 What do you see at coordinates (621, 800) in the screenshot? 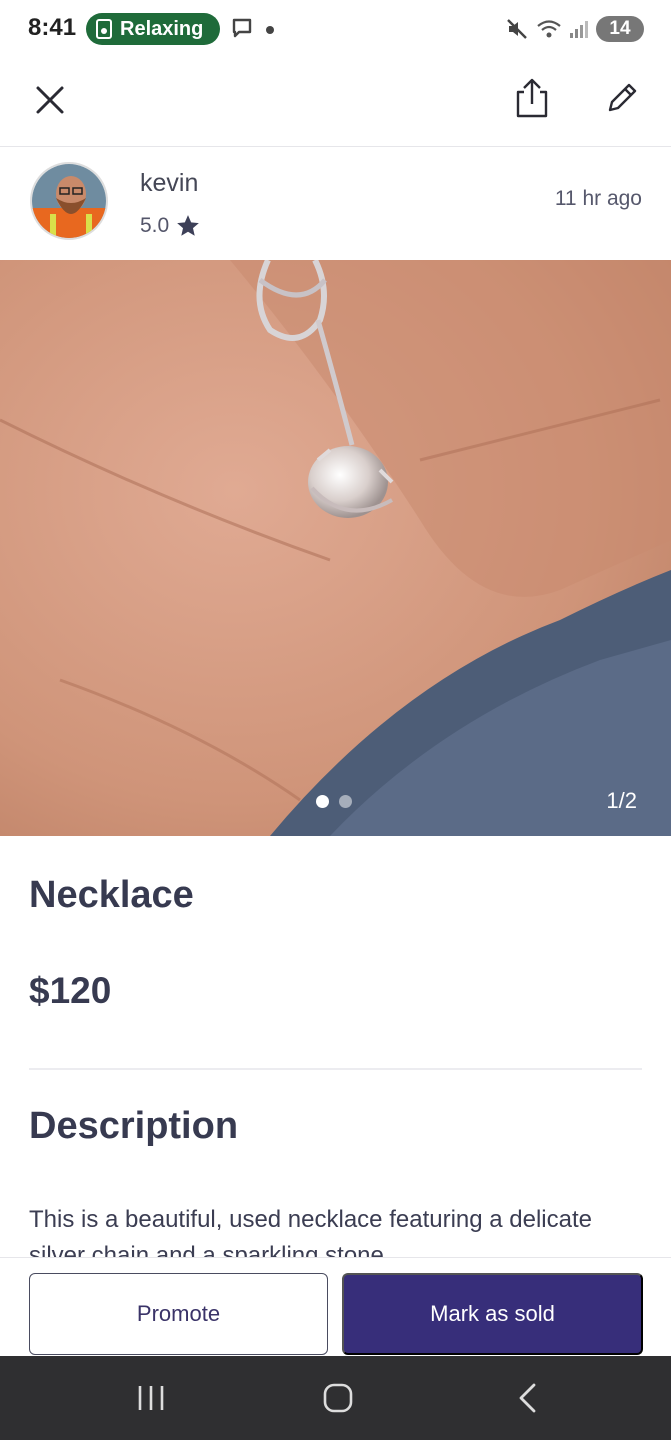
I see `photo-counter: 1/2` at bounding box center [621, 800].